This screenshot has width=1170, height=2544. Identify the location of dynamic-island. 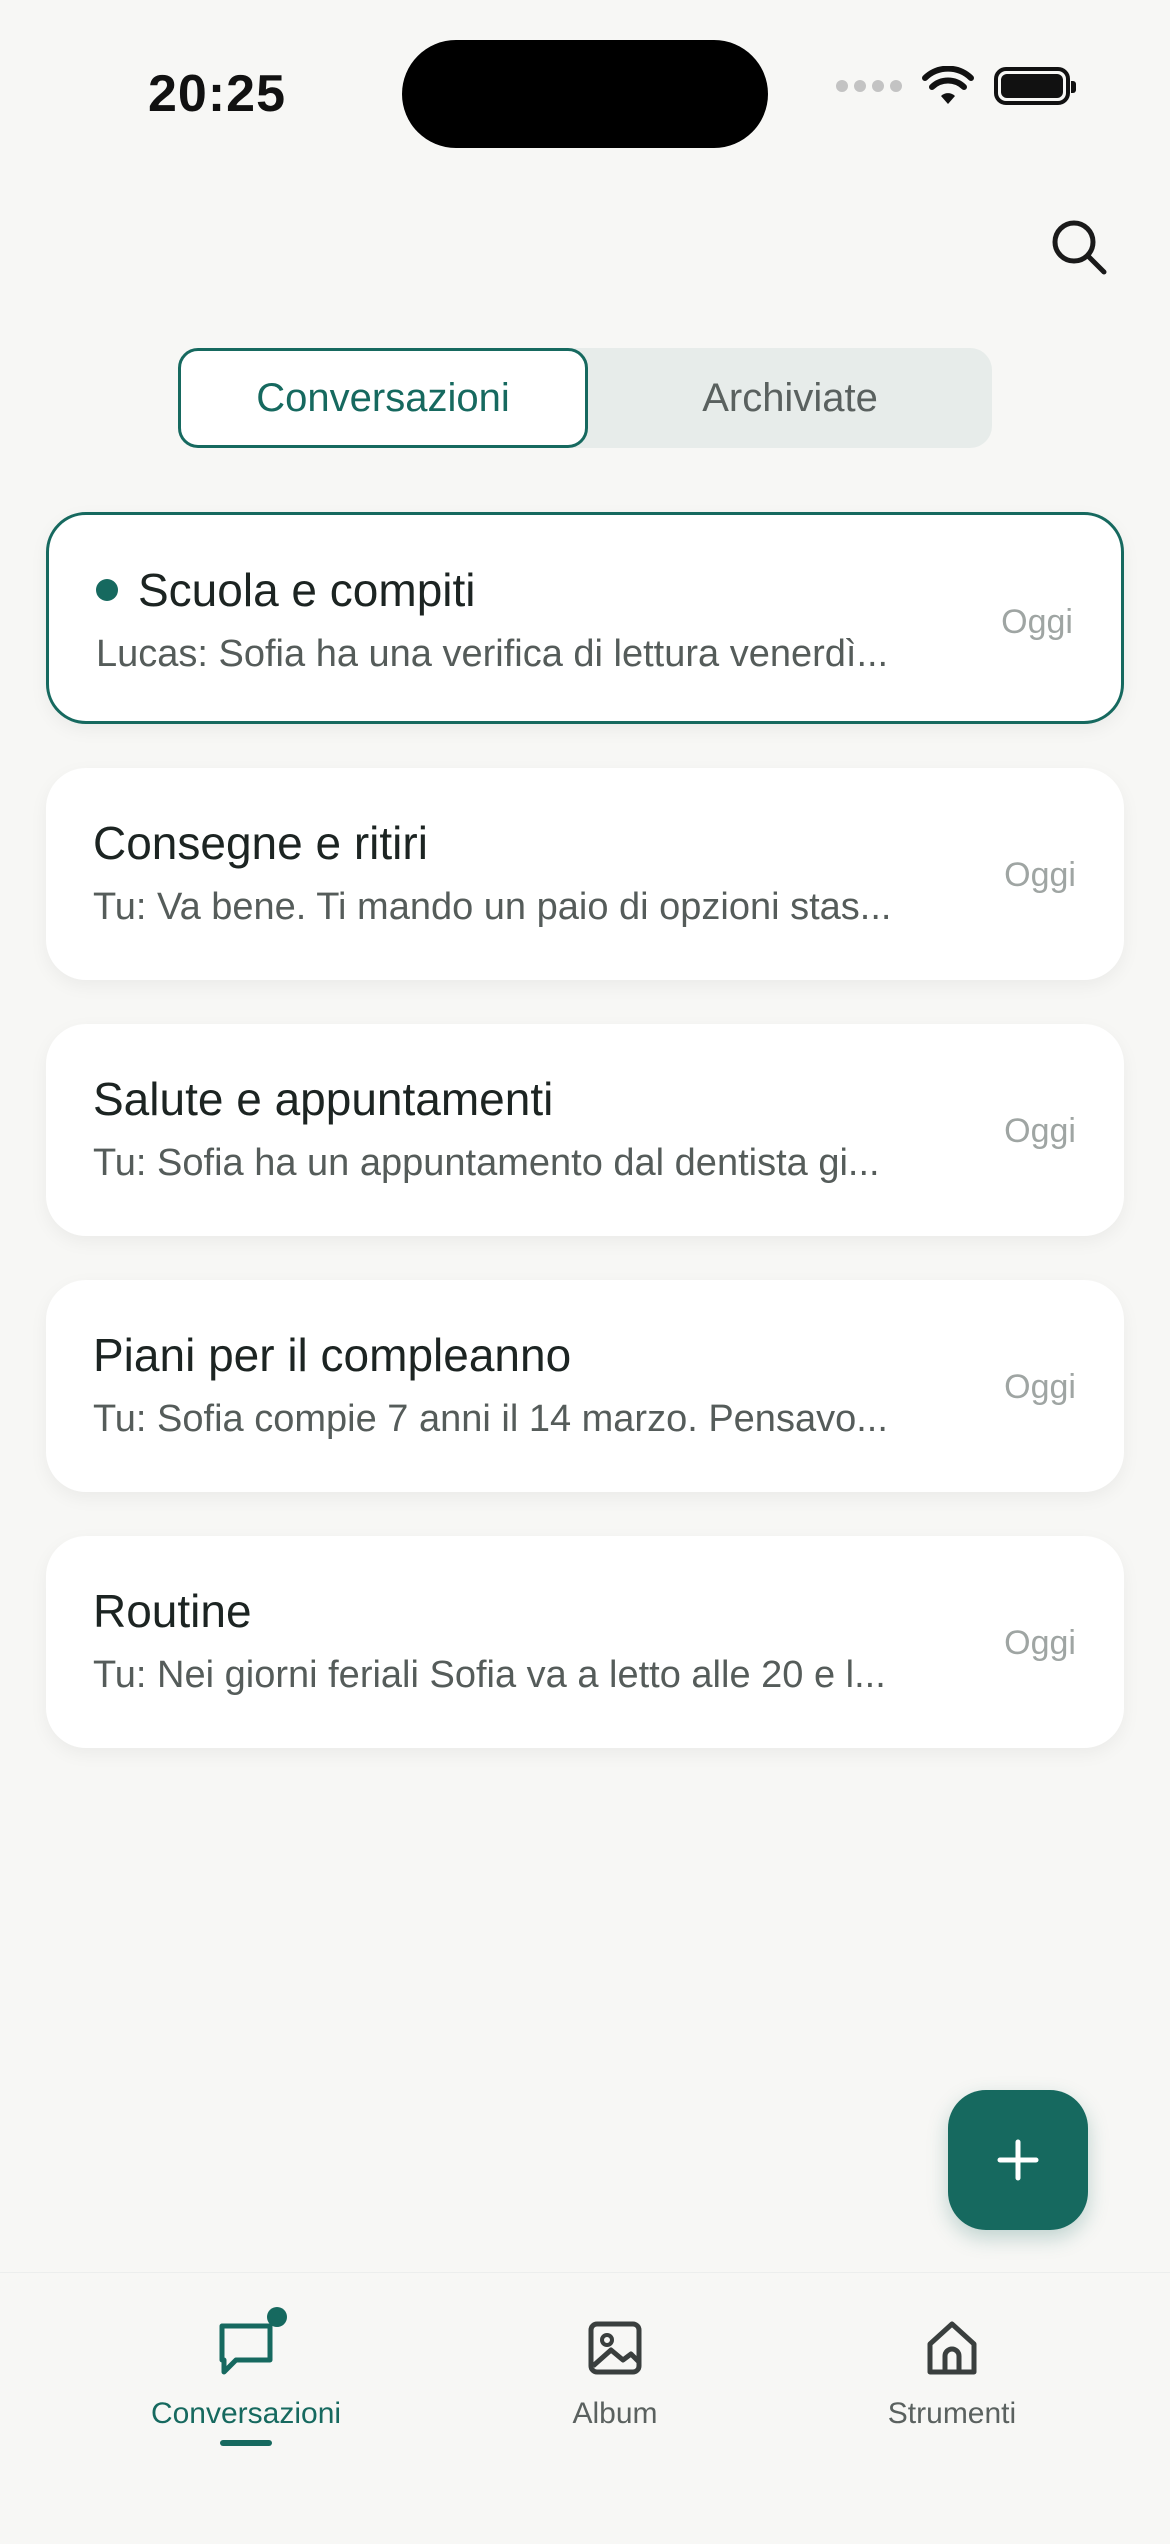
(585, 94).